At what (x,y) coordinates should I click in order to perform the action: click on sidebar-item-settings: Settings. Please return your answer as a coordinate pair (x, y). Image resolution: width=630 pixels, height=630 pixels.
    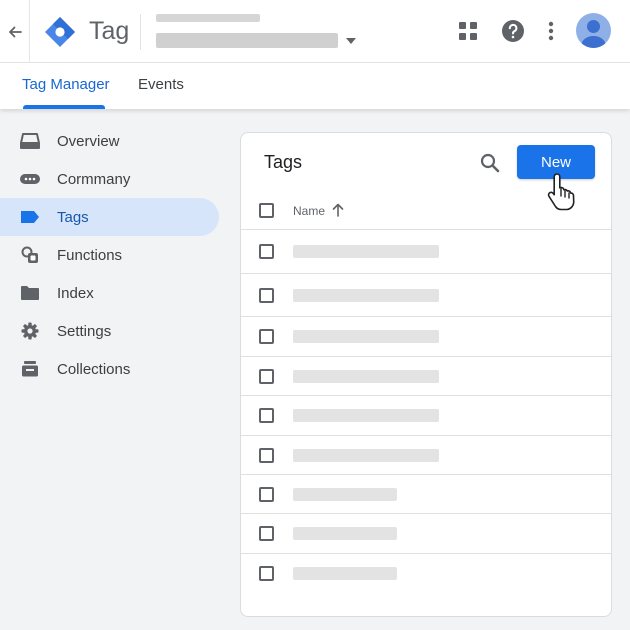
    Looking at the image, I should click on (111, 331).